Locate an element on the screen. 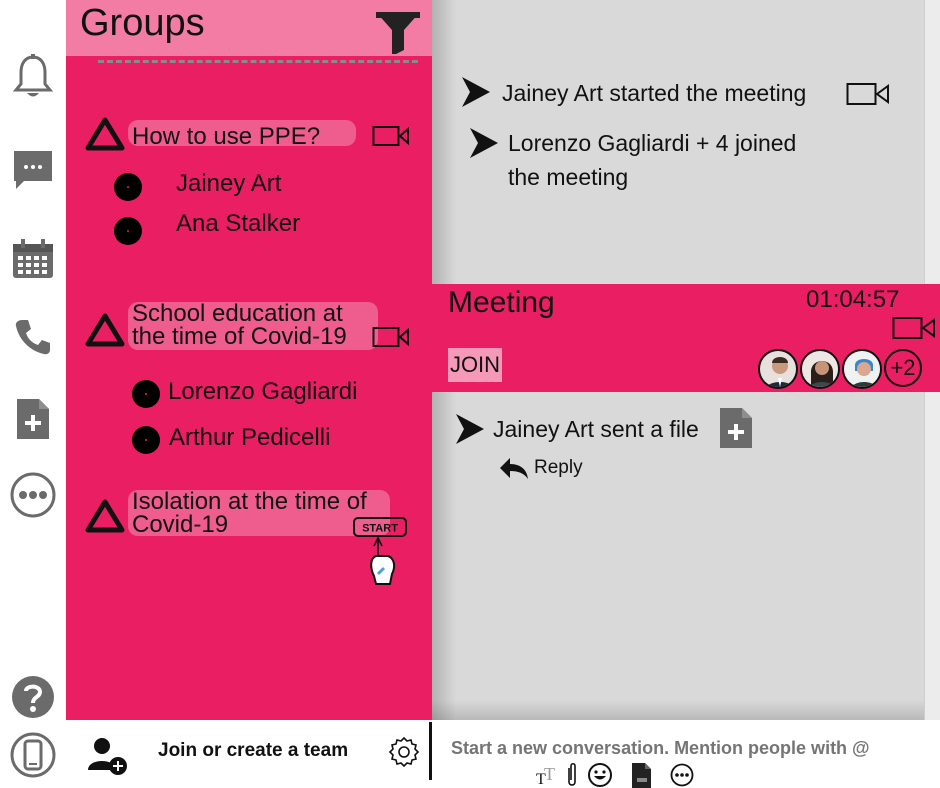  phone-icon is located at coordinates (33, 337).